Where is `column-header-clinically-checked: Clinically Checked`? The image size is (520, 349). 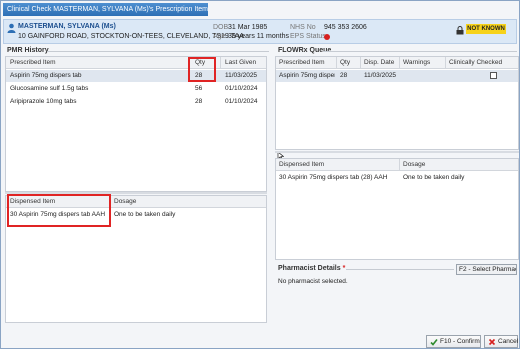
column-header-clinically-checked: Clinically Checked is located at coordinates (484, 62).